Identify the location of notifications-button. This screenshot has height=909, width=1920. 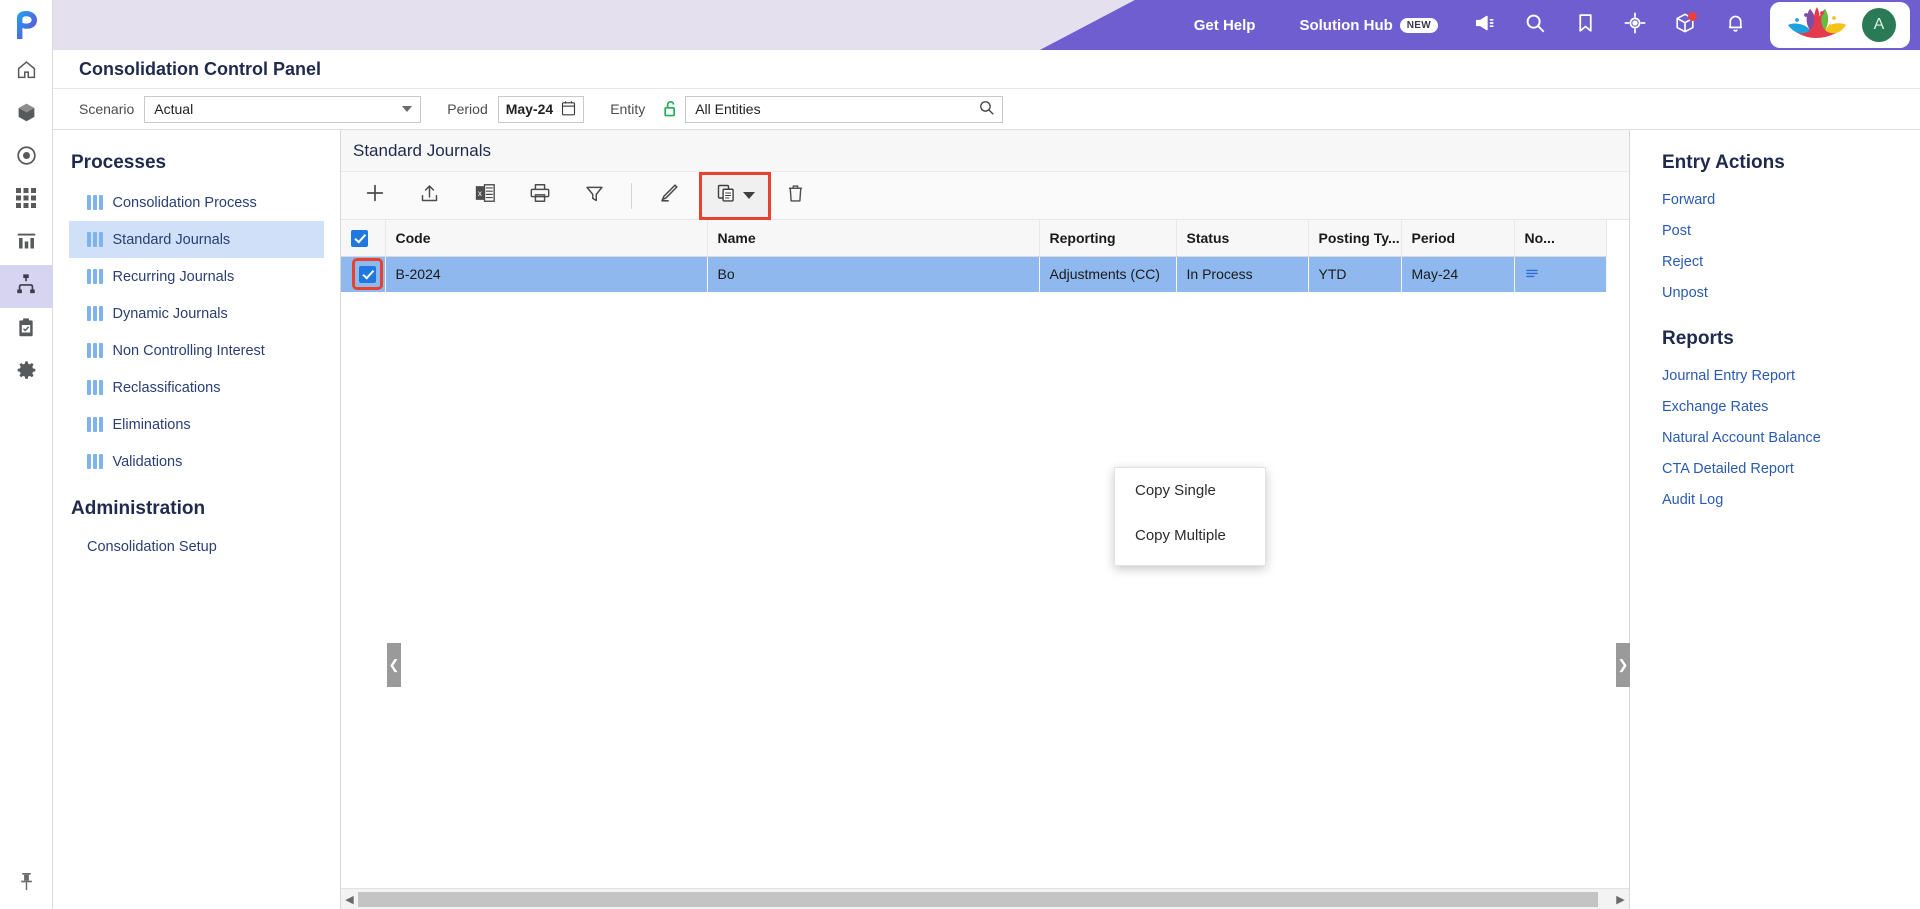
(1735, 25).